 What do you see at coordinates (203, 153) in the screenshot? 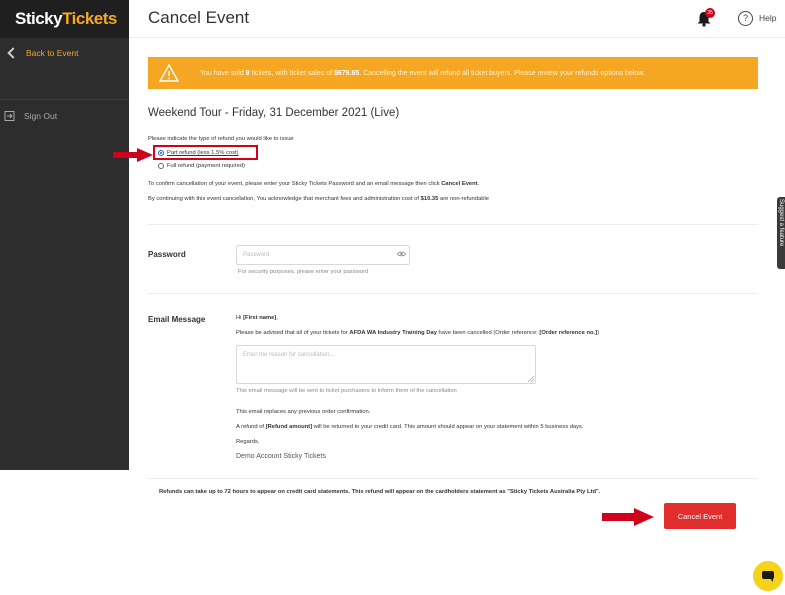
I see `part-refund-label: Part refund (less 1.5% cost)` at bounding box center [203, 153].